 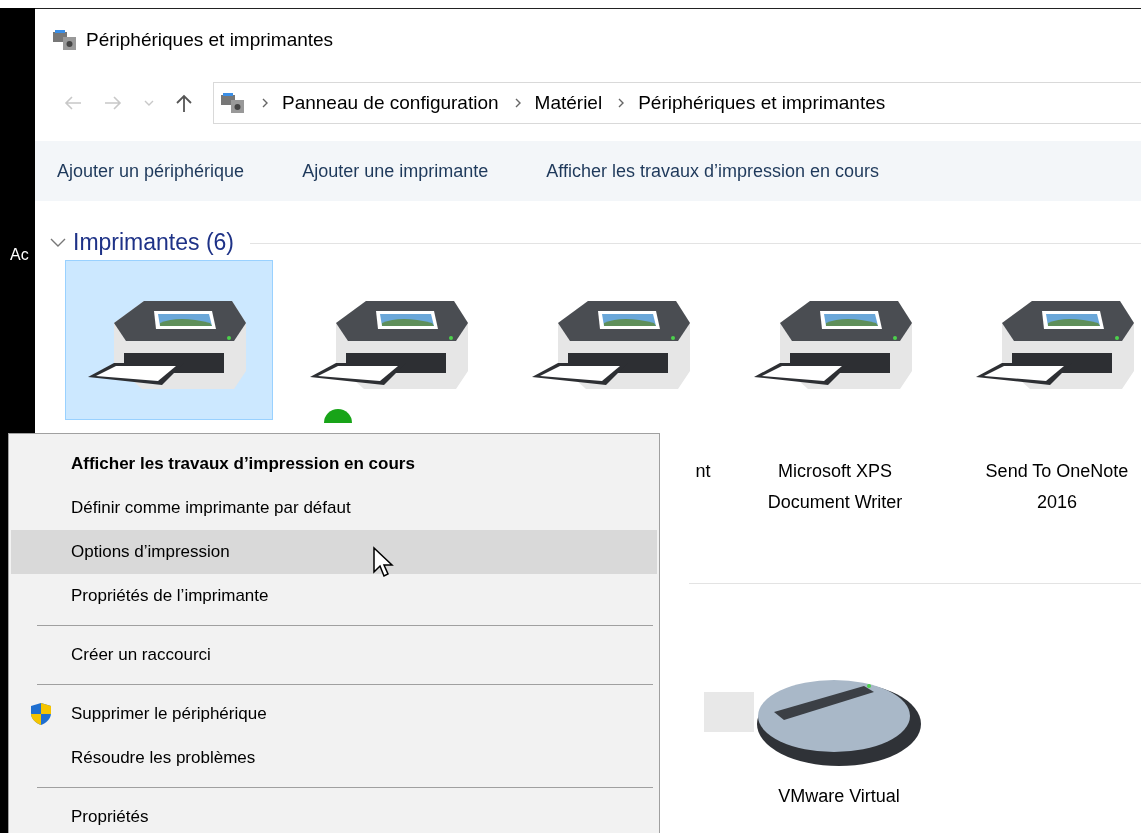 I want to click on menu-item: Supprimer le périphérique, so click(x=334, y=714).